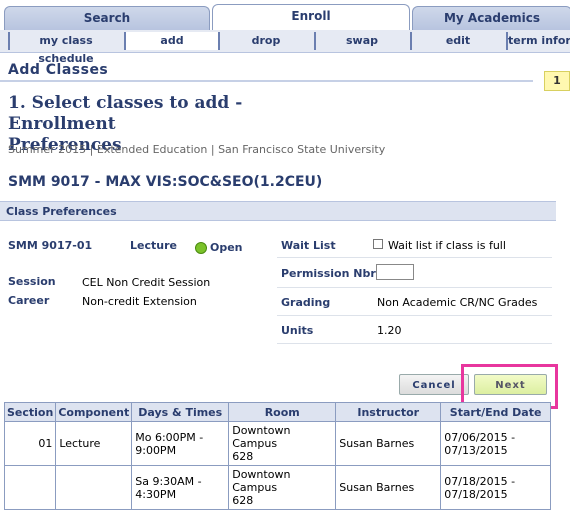 The height and width of the screenshot is (510, 570). What do you see at coordinates (58, 70) in the screenshot?
I see `page-title: Add Classes` at bounding box center [58, 70].